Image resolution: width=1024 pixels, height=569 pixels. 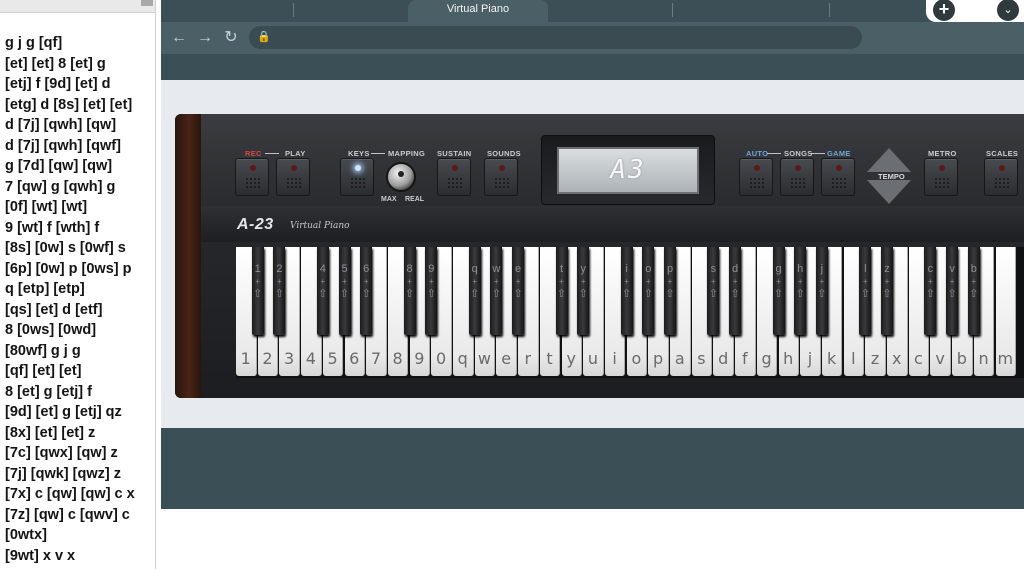 What do you see at coordinates (865, 291) in the screenshot?
I see `black-key: l + ⇧` at bounding box center [865, 291].